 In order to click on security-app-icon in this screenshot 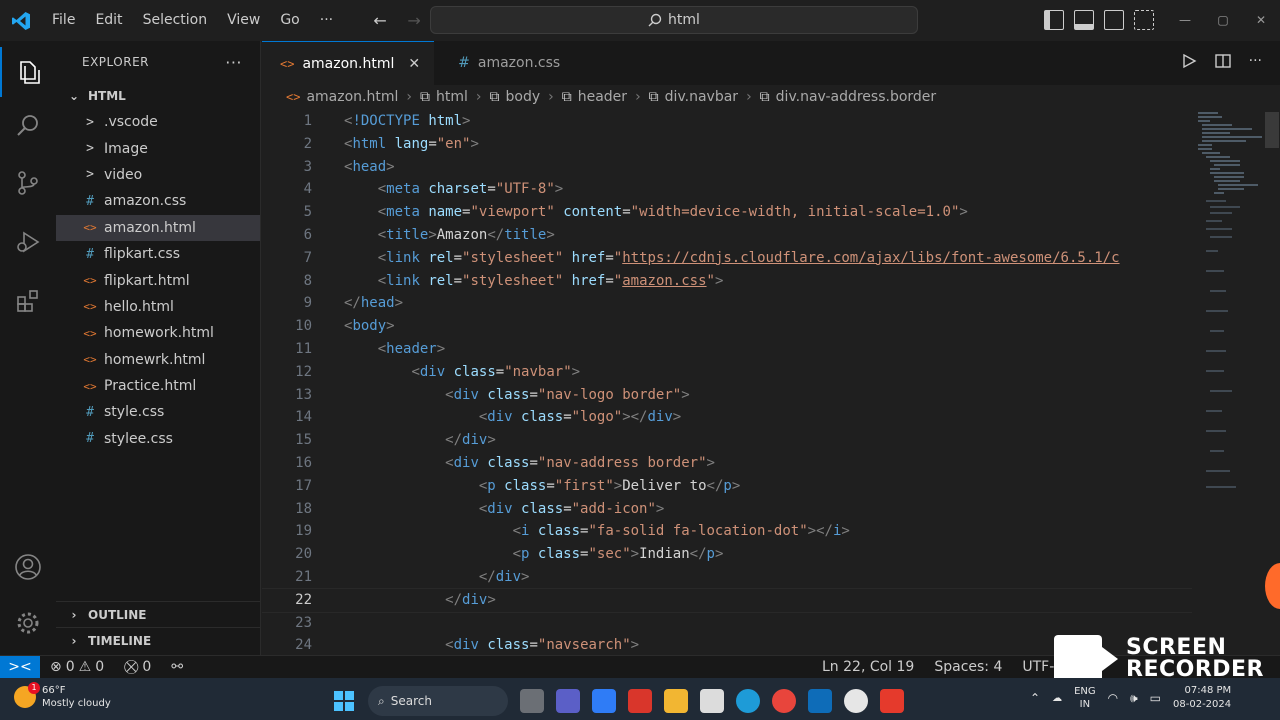, I will do `click(640, 701)`.